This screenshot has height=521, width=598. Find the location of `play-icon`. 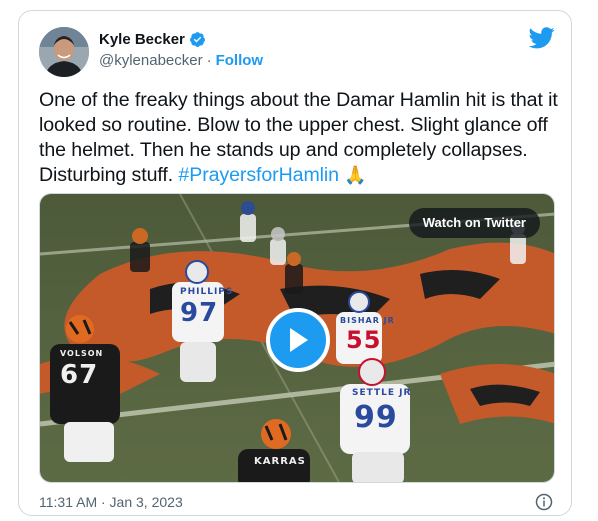

play-icon is located at coordinates (299, 340).